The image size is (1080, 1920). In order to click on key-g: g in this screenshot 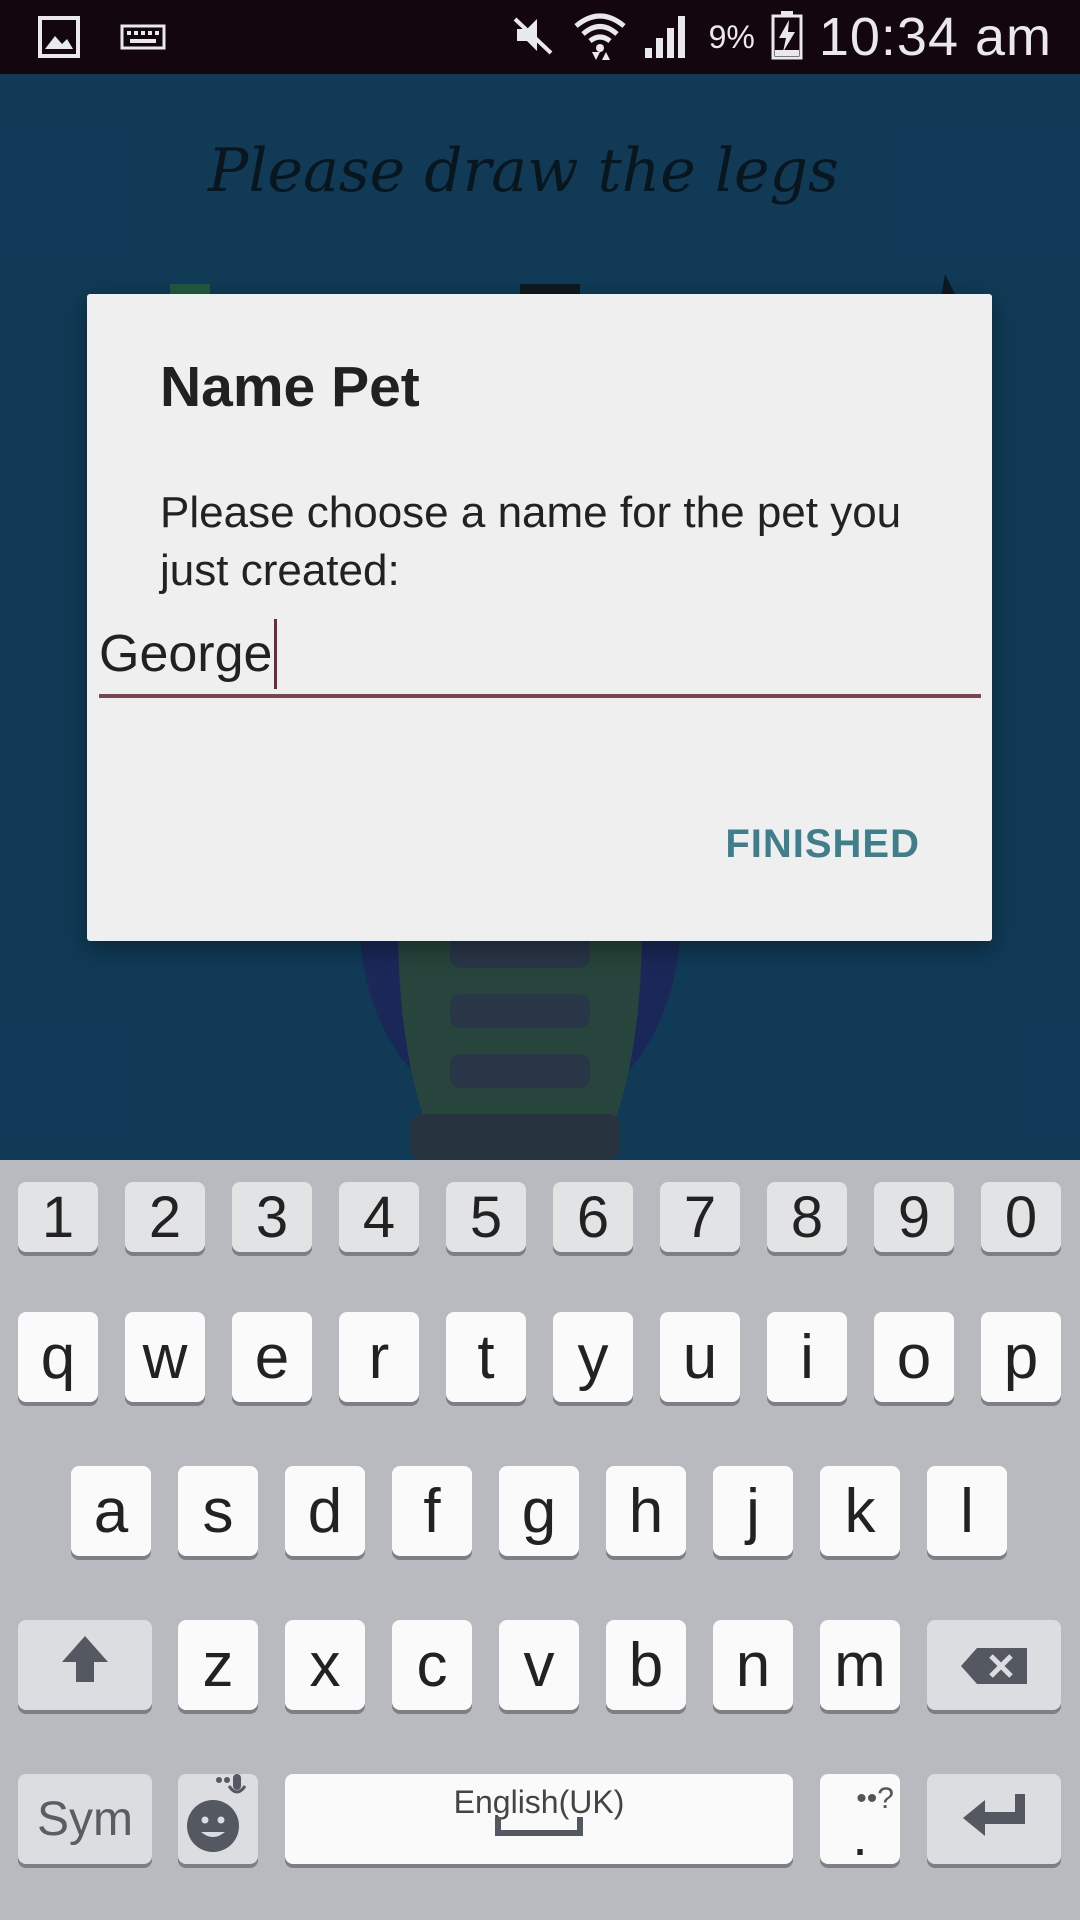, I will do `click(539, 1511)`.